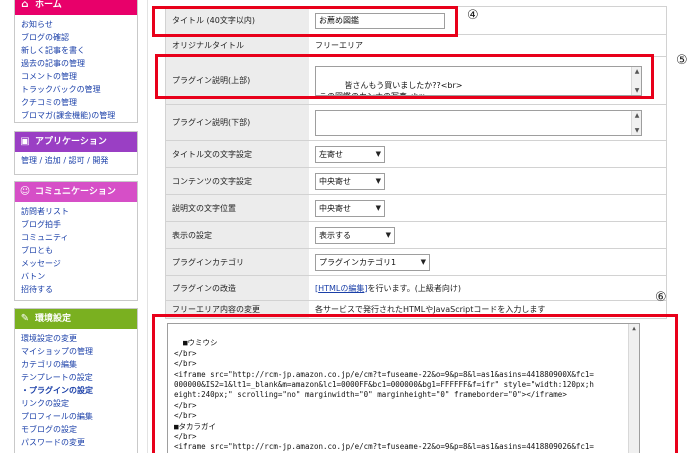  Describe the element at coordinates (79, 289) in the screenshot. I see `sidebar-item-invite: 招待する` at that location.